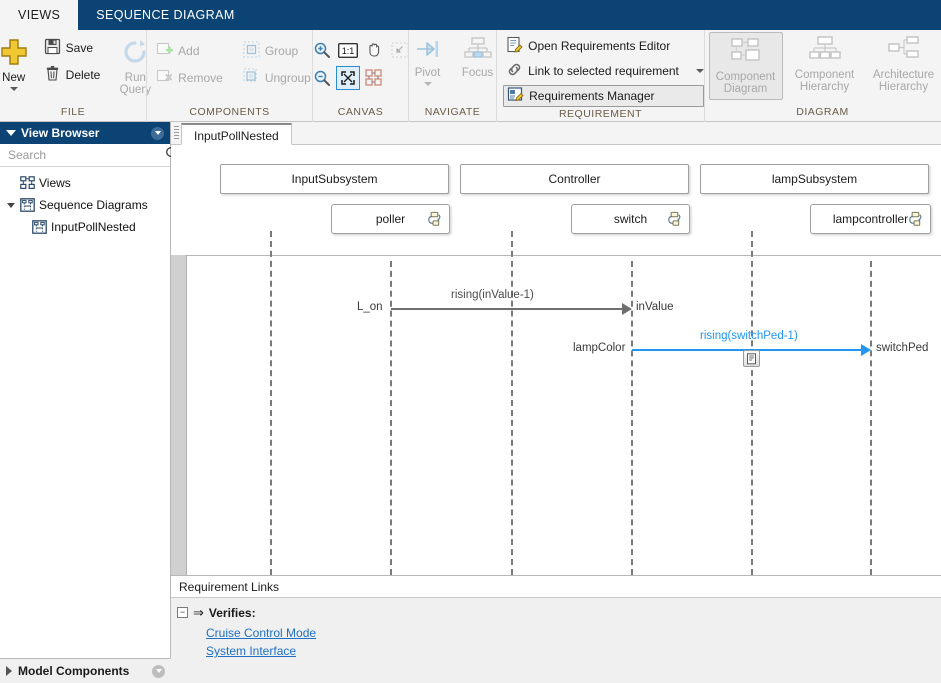 This screenshot has width=941, height=683. Describe the element at coordinates (200, 78) in the screenshot. I see `remove-label: Remove` at that location.